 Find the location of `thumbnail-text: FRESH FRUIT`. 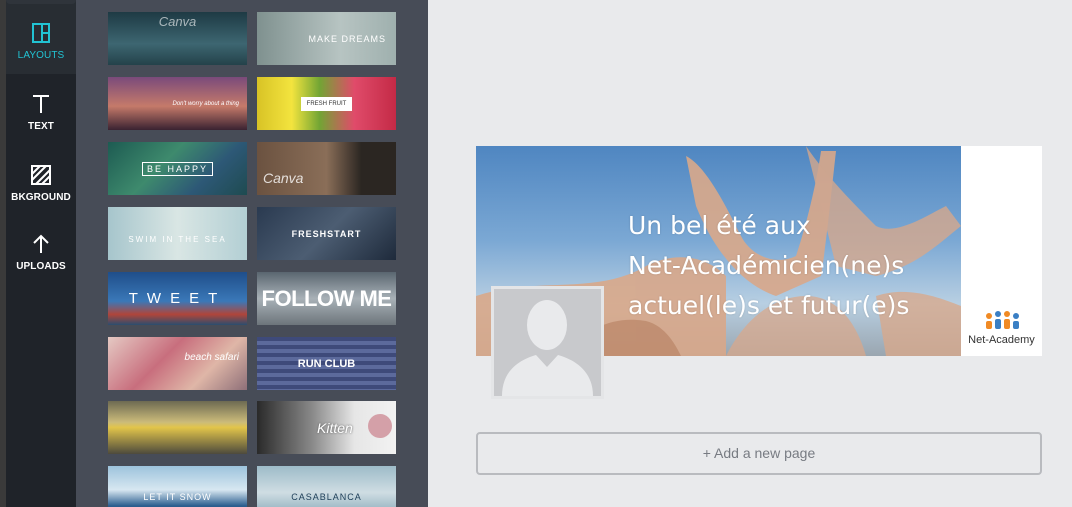

thumbnail-text: FRESH FRUIT is located at coordinates (326, 103).